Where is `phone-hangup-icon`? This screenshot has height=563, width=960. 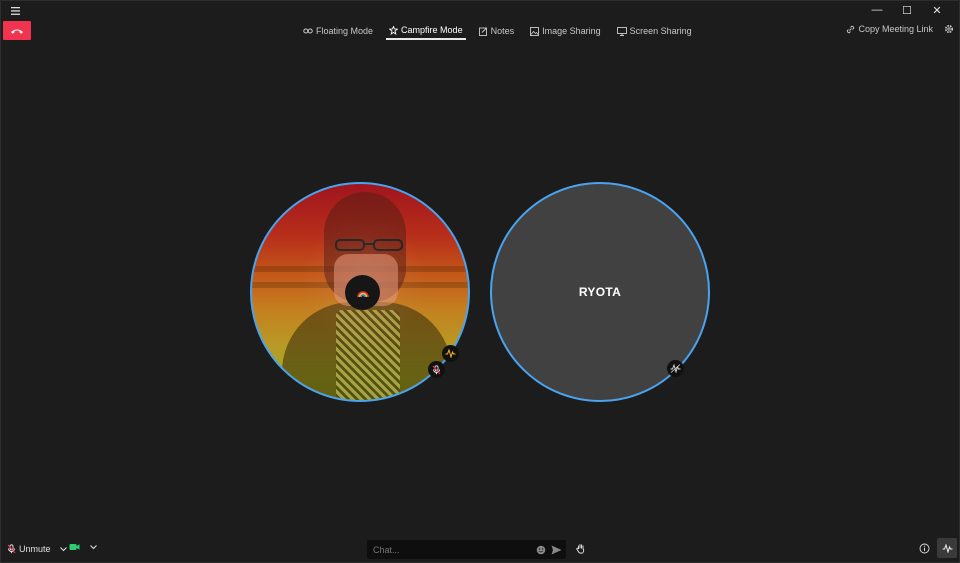
phone-hangup-icon is located at coordinates (17, 31).